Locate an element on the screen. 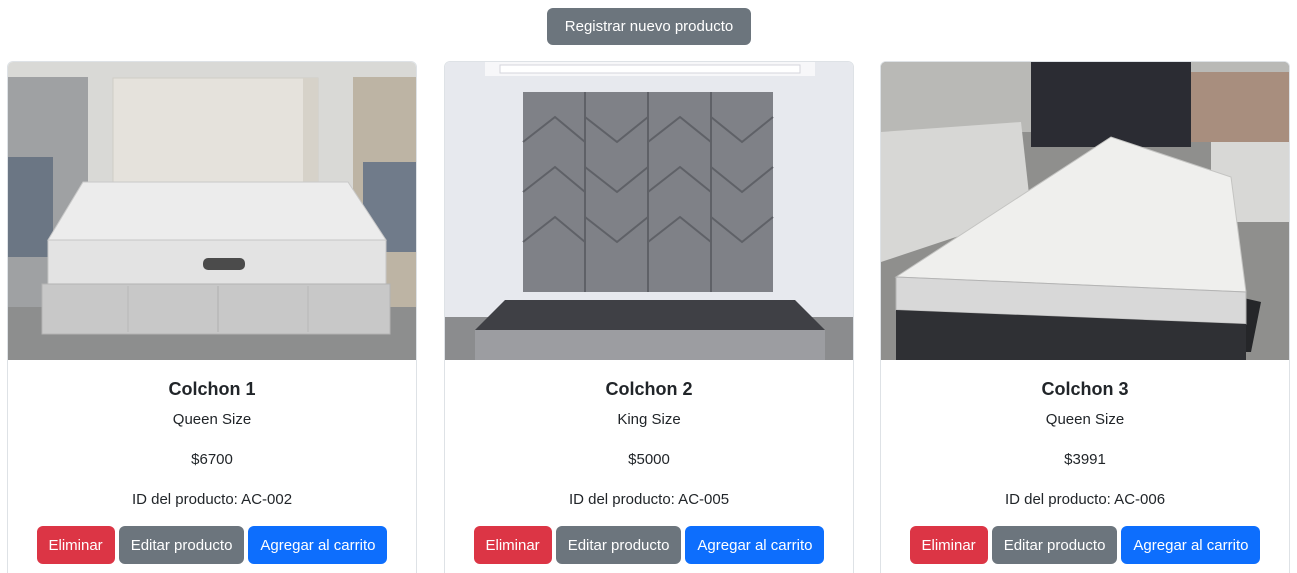 The image size is (1297, 573). product-title: Colchon 1 is located at coordinates (212, 389).